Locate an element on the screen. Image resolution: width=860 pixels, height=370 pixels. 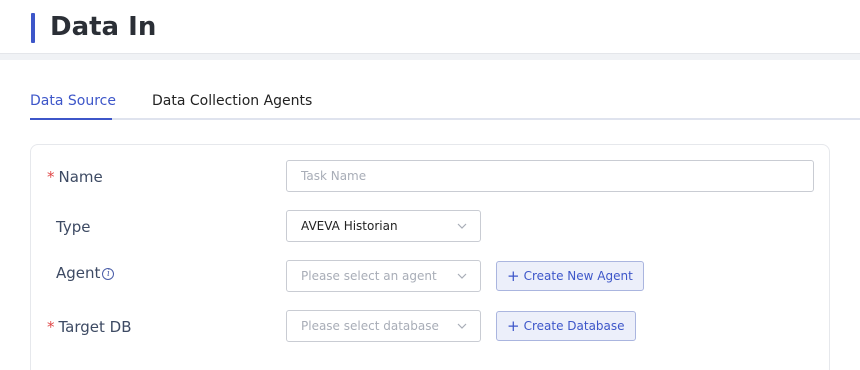
name-label: * Name is located at coordinates (75, 177).